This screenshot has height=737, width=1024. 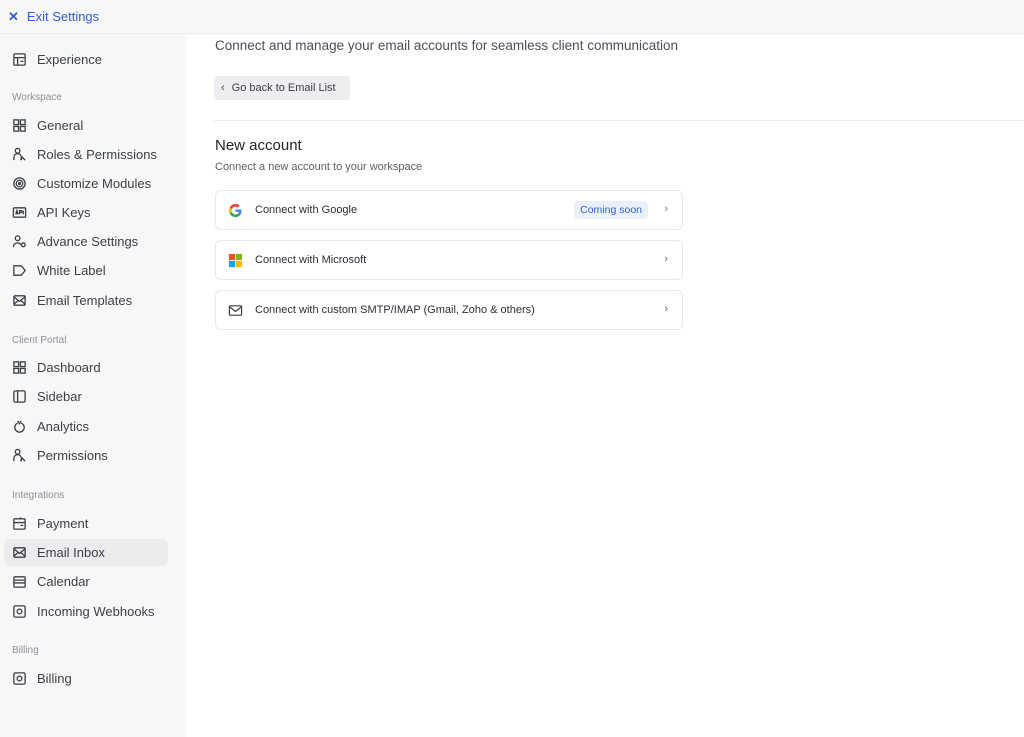 What do you see at coordinates (19, 60) in the screenshot?
I see `experience-icon` at bounding box center [19, 60].